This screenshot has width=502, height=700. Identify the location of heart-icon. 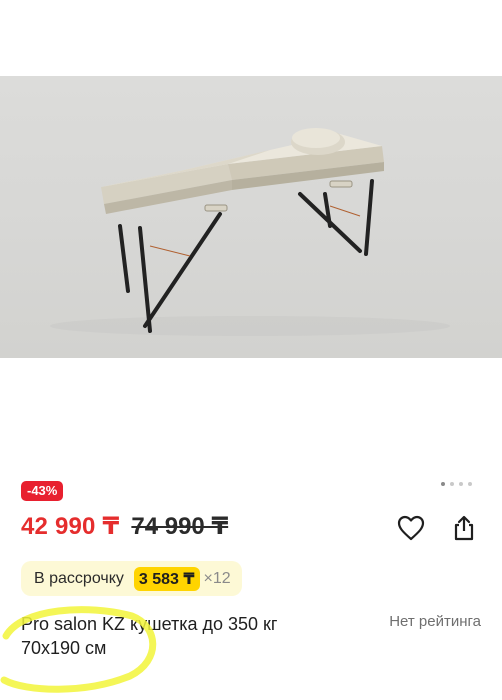
(411, 528).